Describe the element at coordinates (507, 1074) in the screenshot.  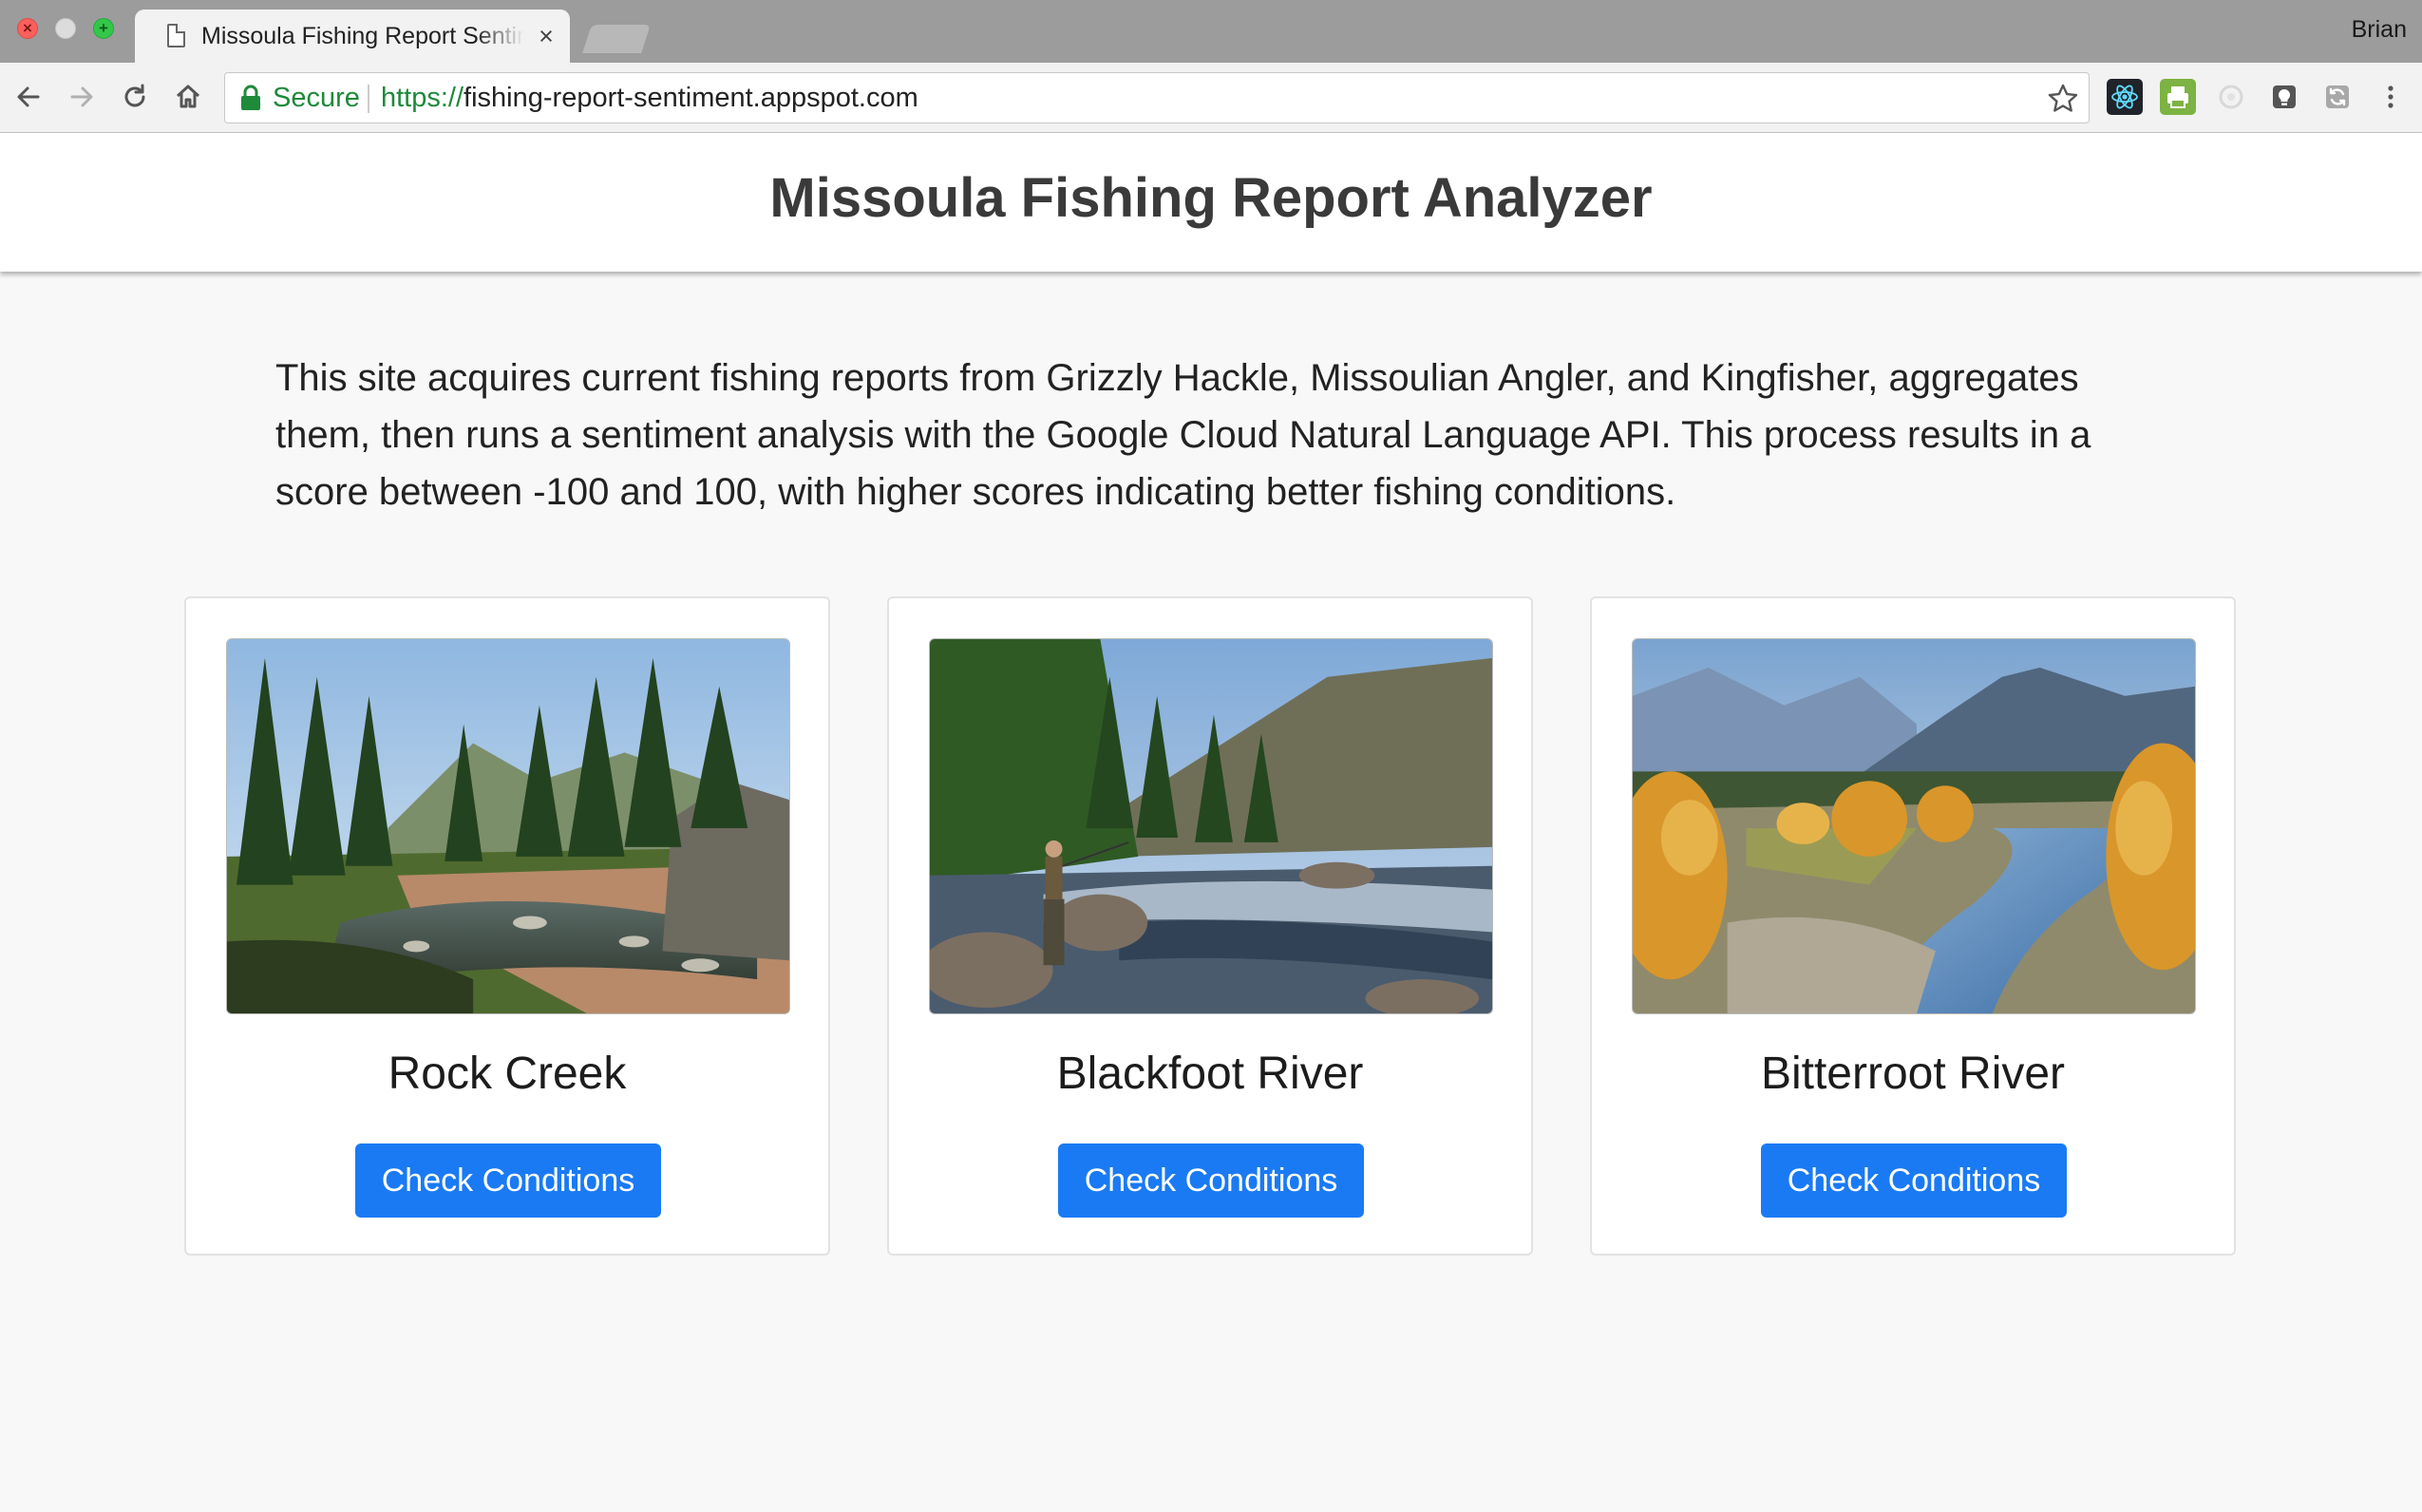
I see `card-title: Rock Creek` at that location.